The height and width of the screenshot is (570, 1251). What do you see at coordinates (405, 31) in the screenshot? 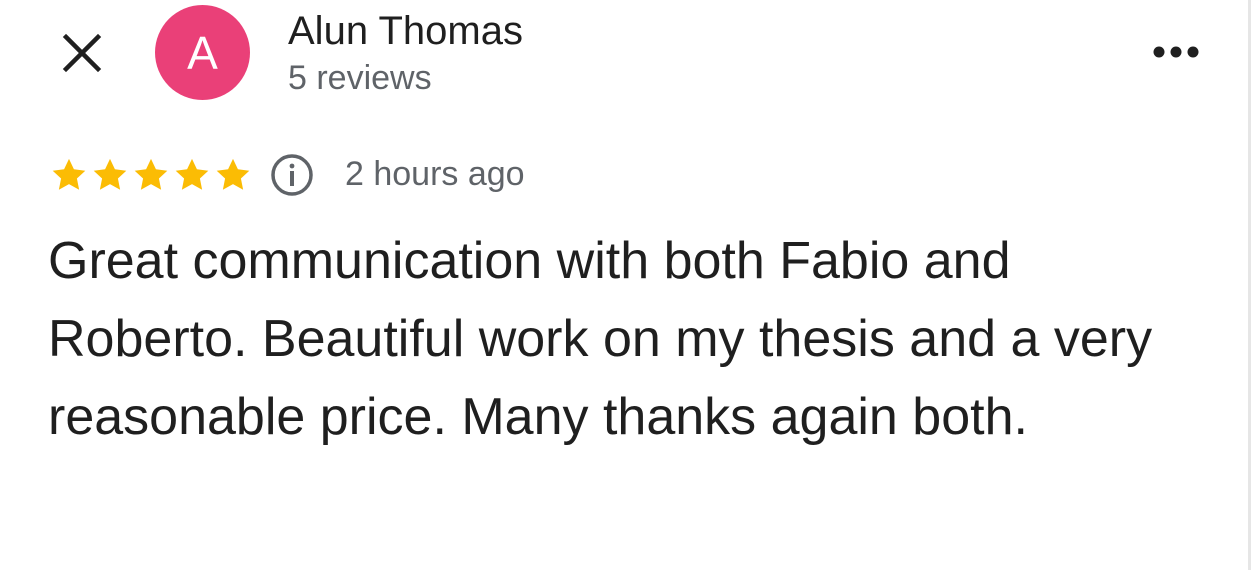
I see `reviewer-name: Alun Thomas` at bounding box center [405, 31].